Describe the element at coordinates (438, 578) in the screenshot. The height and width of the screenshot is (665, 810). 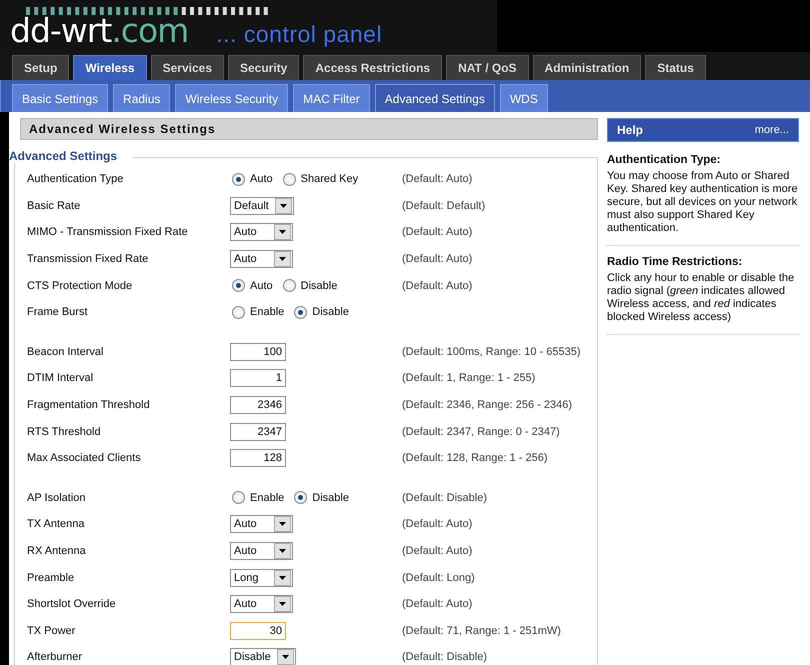
I see `default-hint: (Default: Long)` at that location.